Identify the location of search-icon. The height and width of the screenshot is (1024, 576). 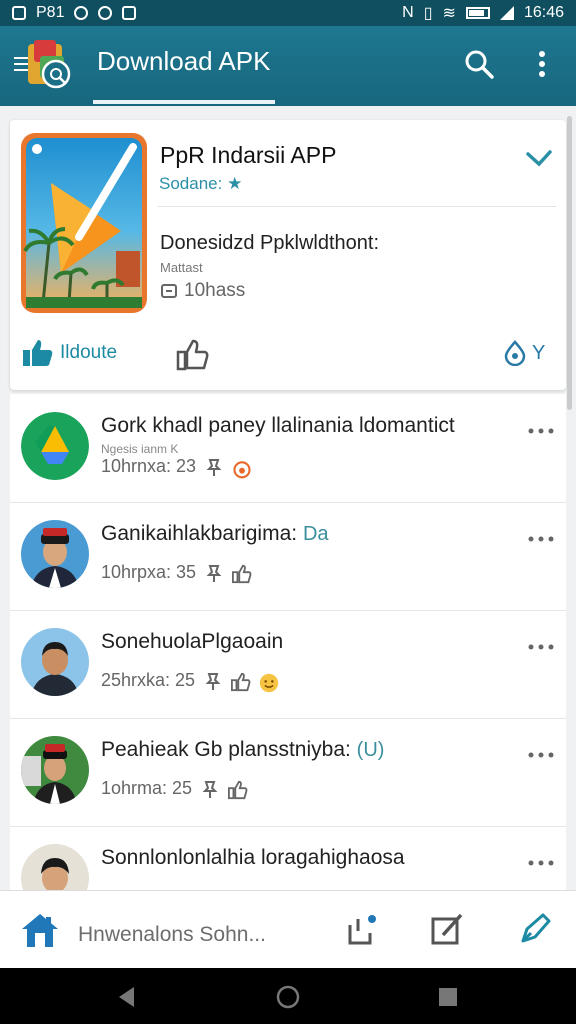
(479, 64).